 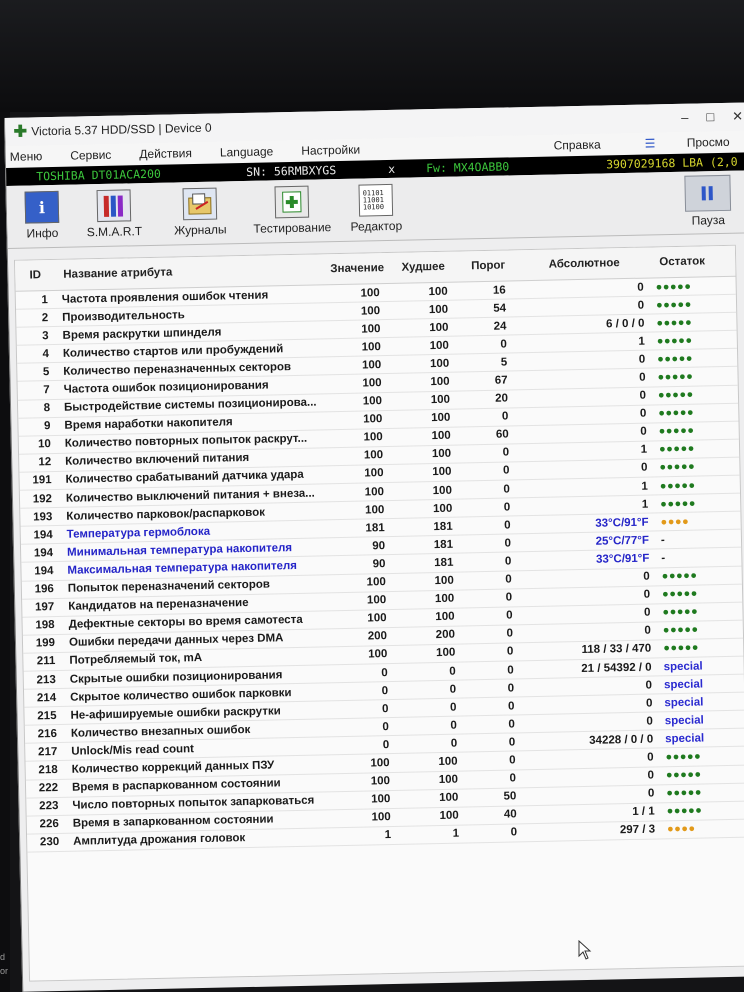 I want to click on cell-id: 1, so click(x=44, y=299).